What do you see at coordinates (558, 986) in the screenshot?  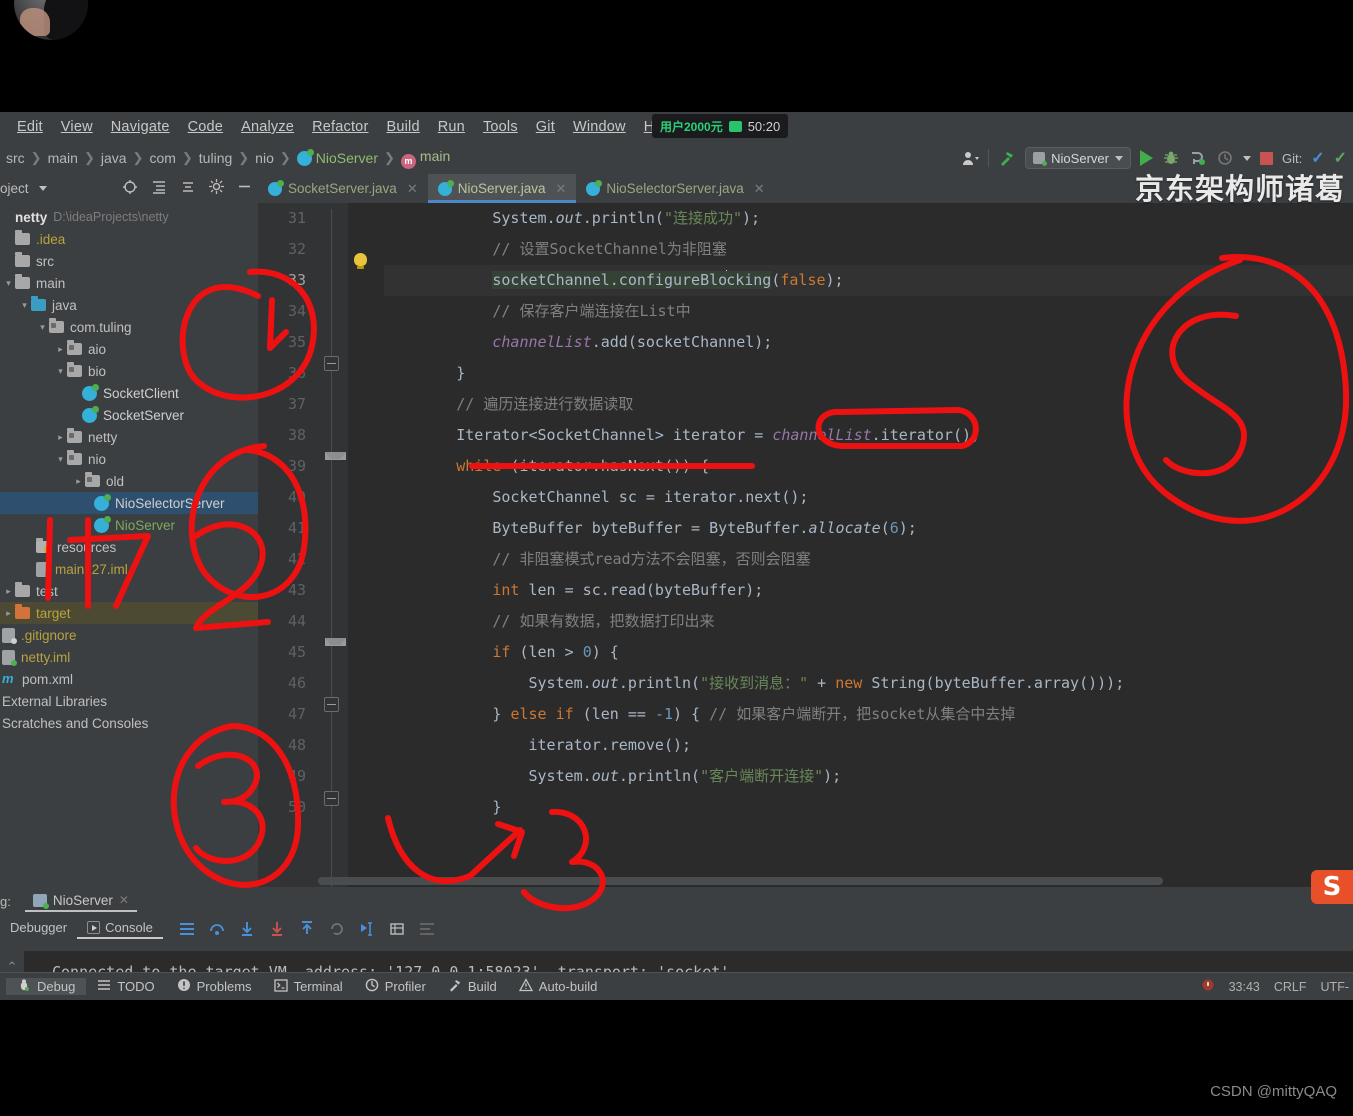 I see `status-tab-auto-build: Auto-build` at bounding box center [558, 986].